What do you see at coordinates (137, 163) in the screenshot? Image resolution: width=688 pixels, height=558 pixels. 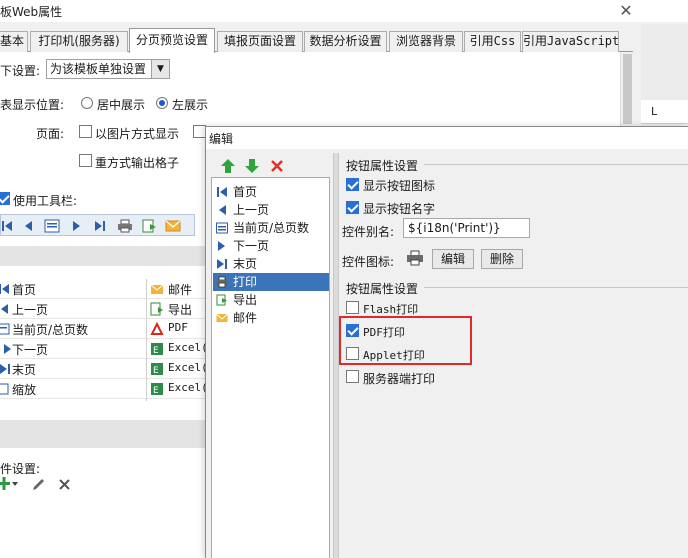 I see `repeat-cells-label: 重方式输出格子` at bounding box center [137, 163].